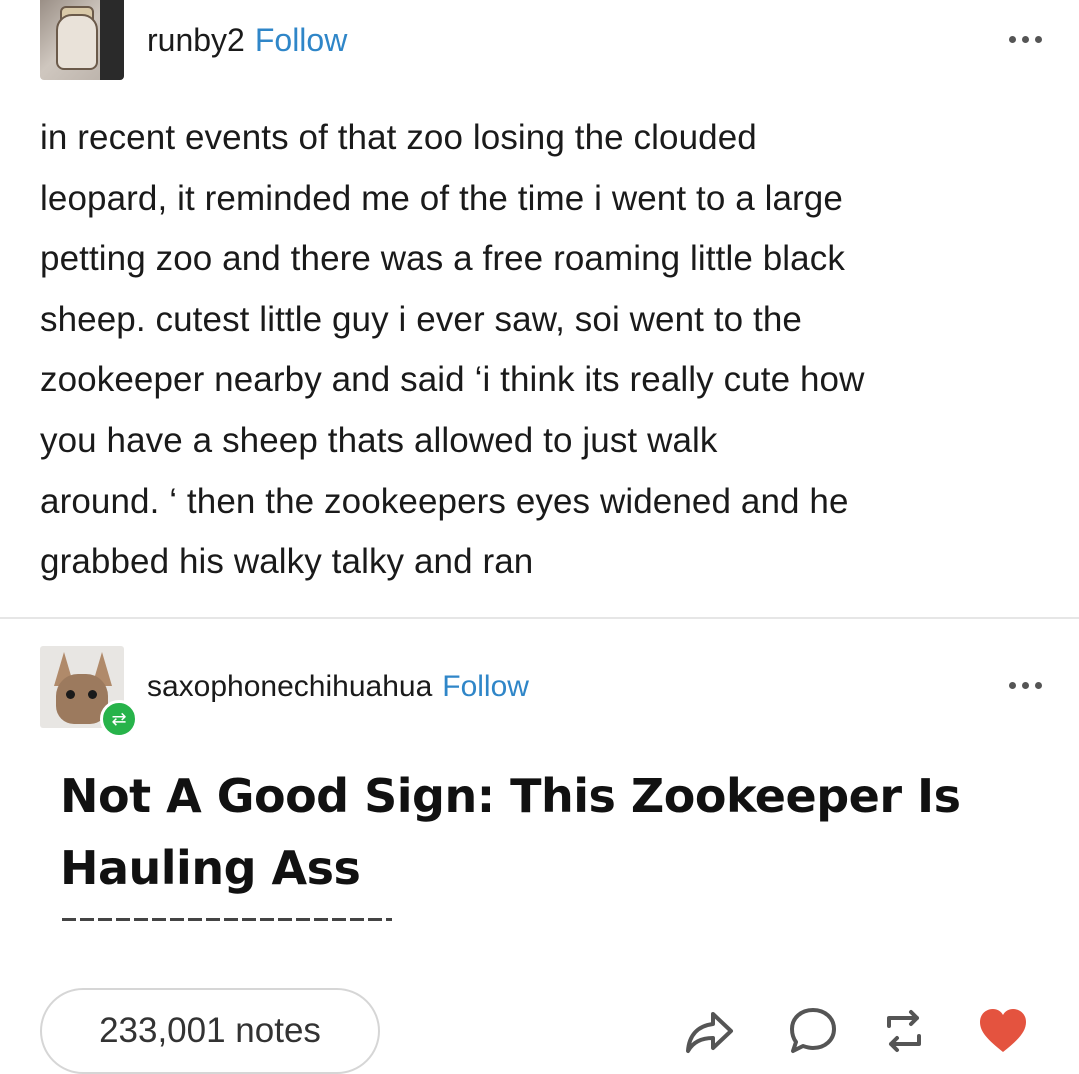  Describe the element at coordinates (119, 719) in the screenshot. I see `reblog-badge-icon: ⇄` at that location.